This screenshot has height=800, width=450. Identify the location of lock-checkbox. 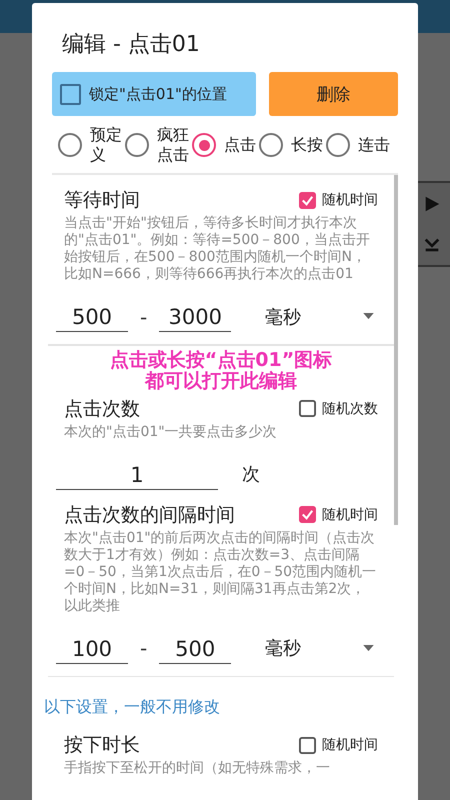
(70, 94).